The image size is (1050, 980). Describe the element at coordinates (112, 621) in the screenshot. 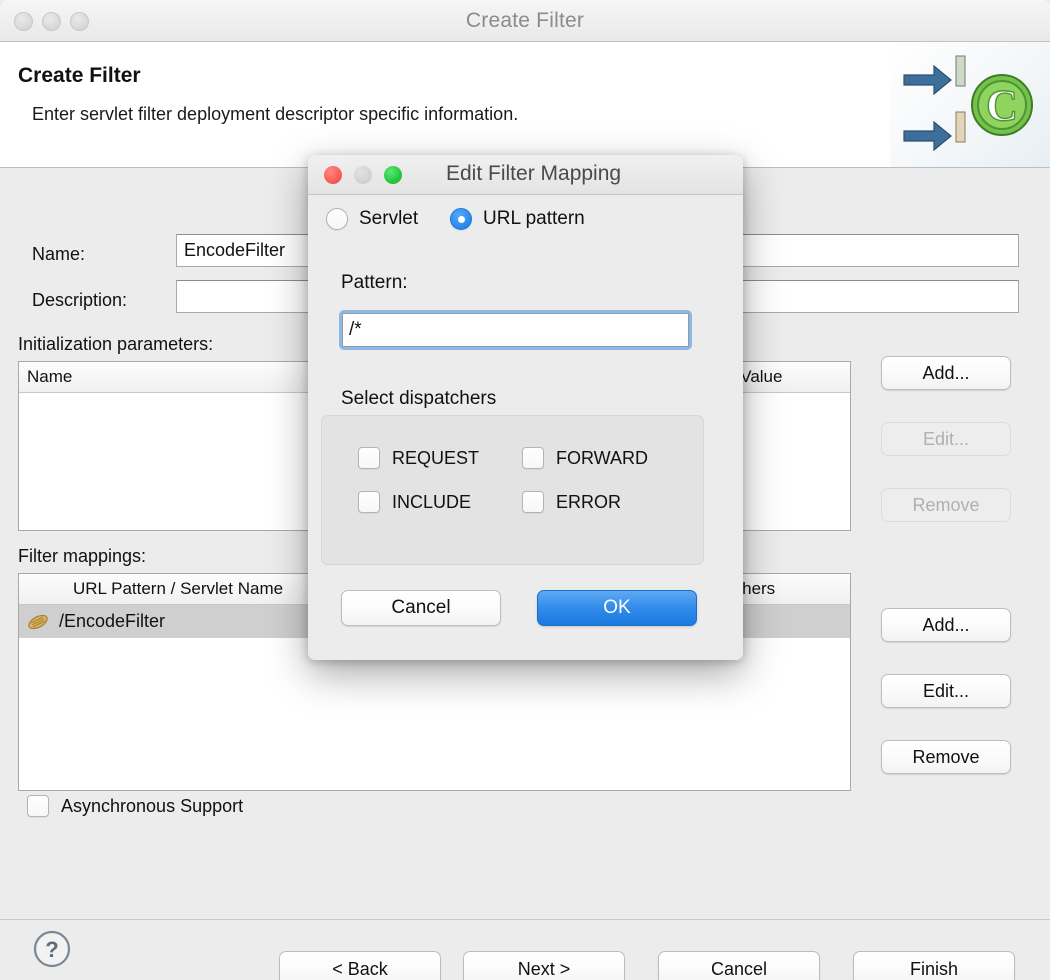

I see `filter-mapping-pattern-cell: /EncodeFilter` at that location.